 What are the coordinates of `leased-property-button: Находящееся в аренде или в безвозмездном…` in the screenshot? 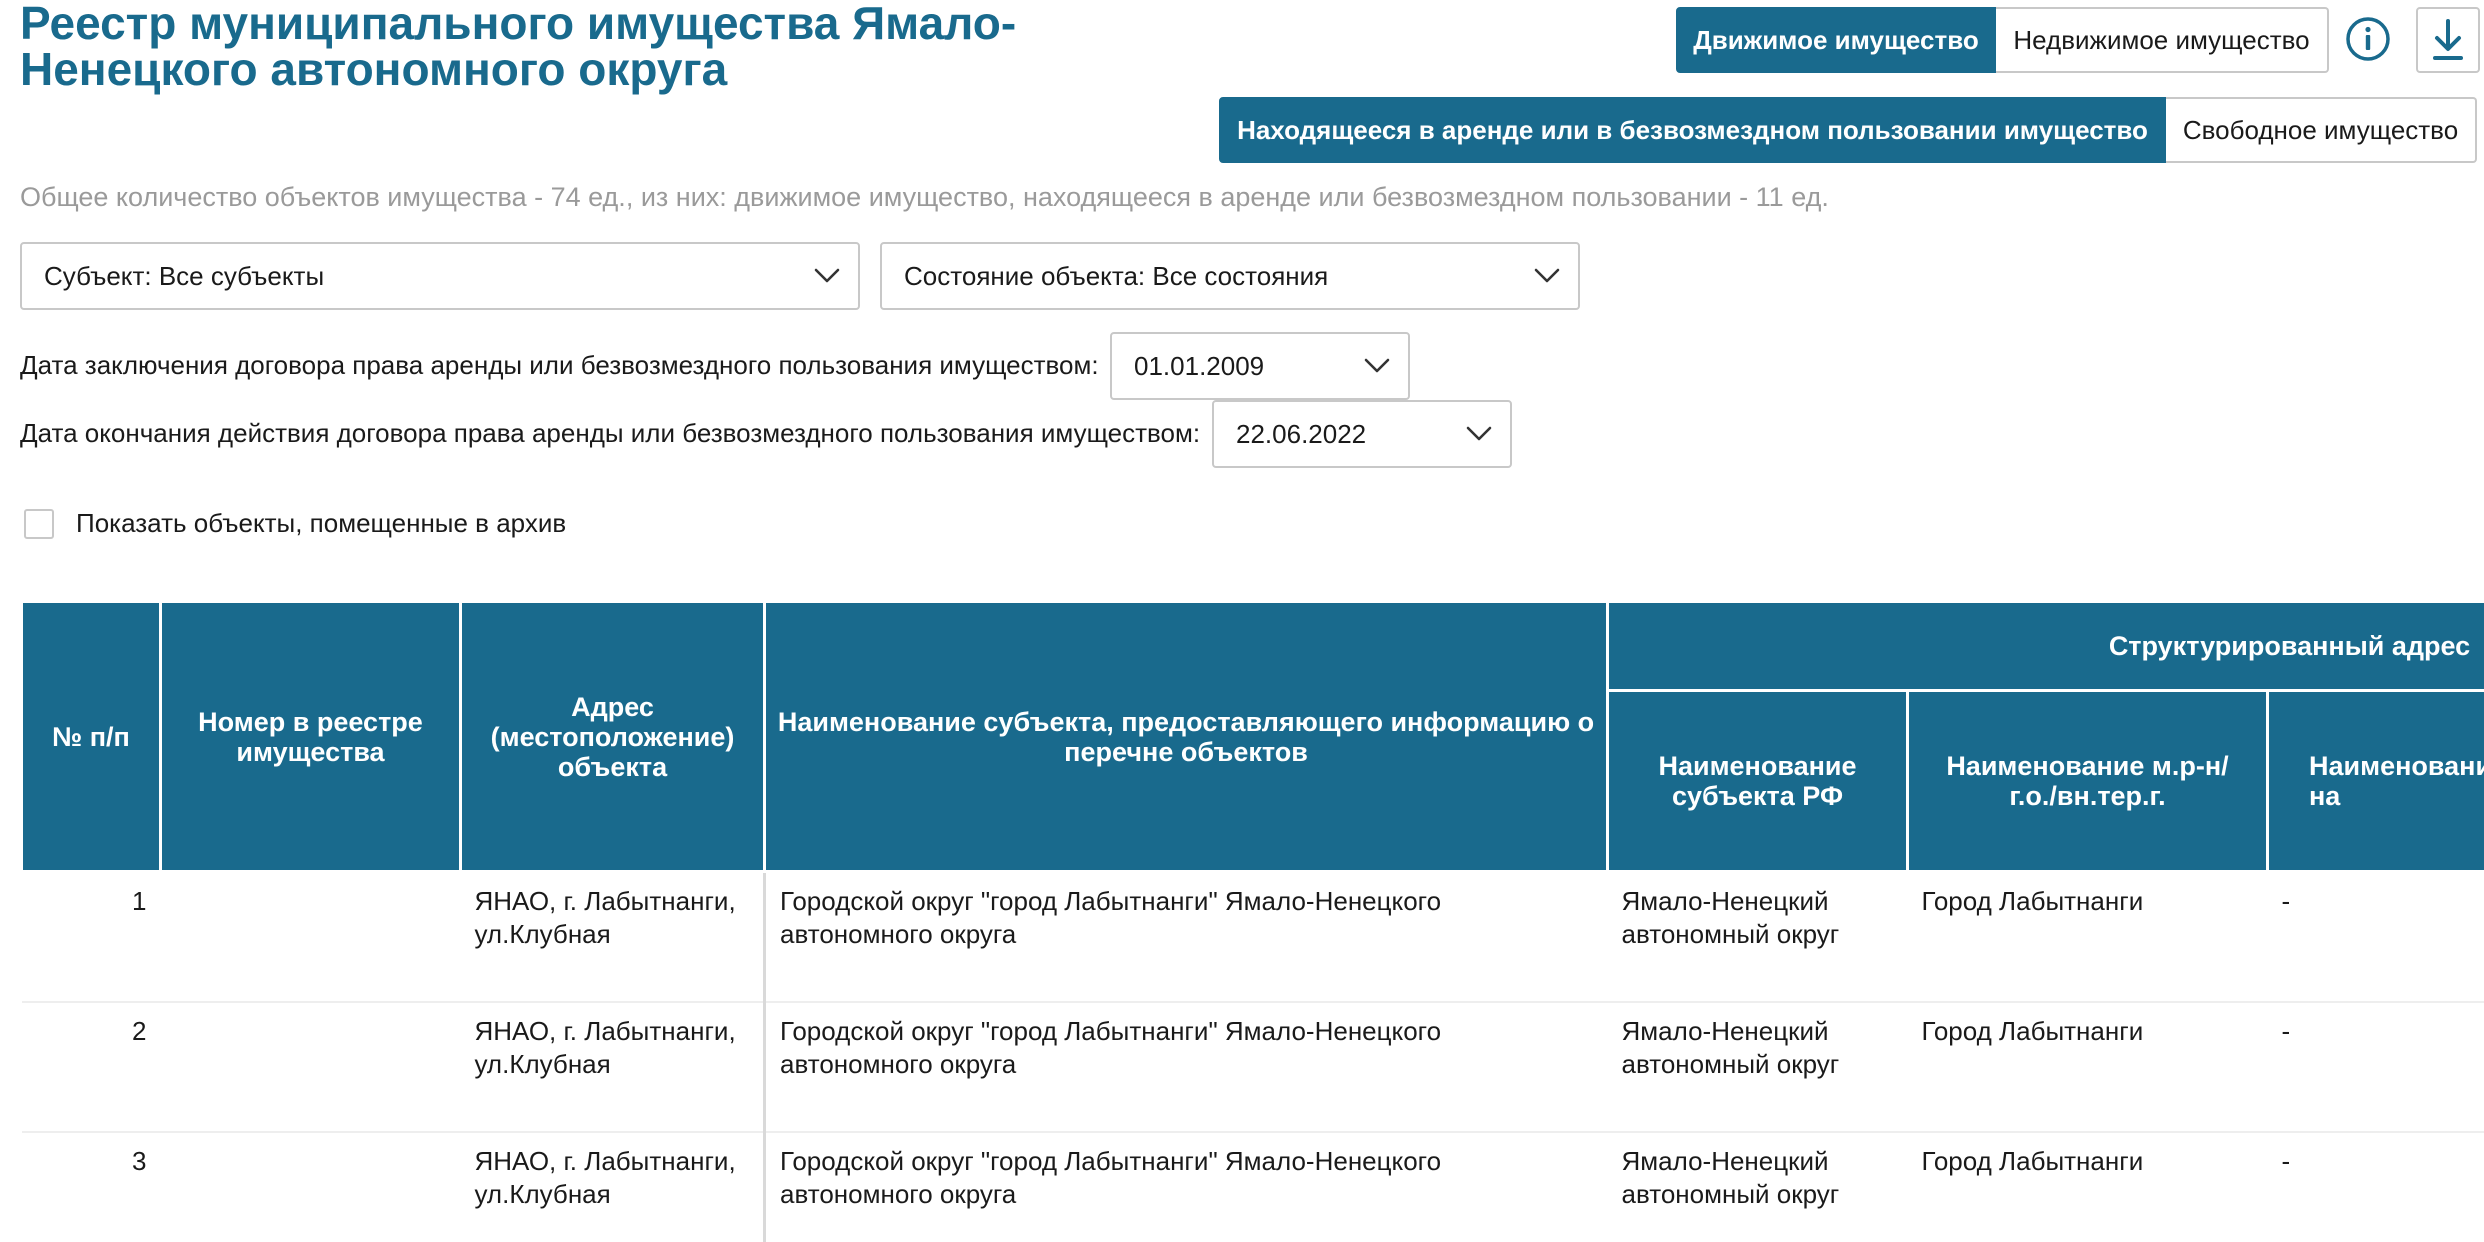 It's located at (1692, 130).